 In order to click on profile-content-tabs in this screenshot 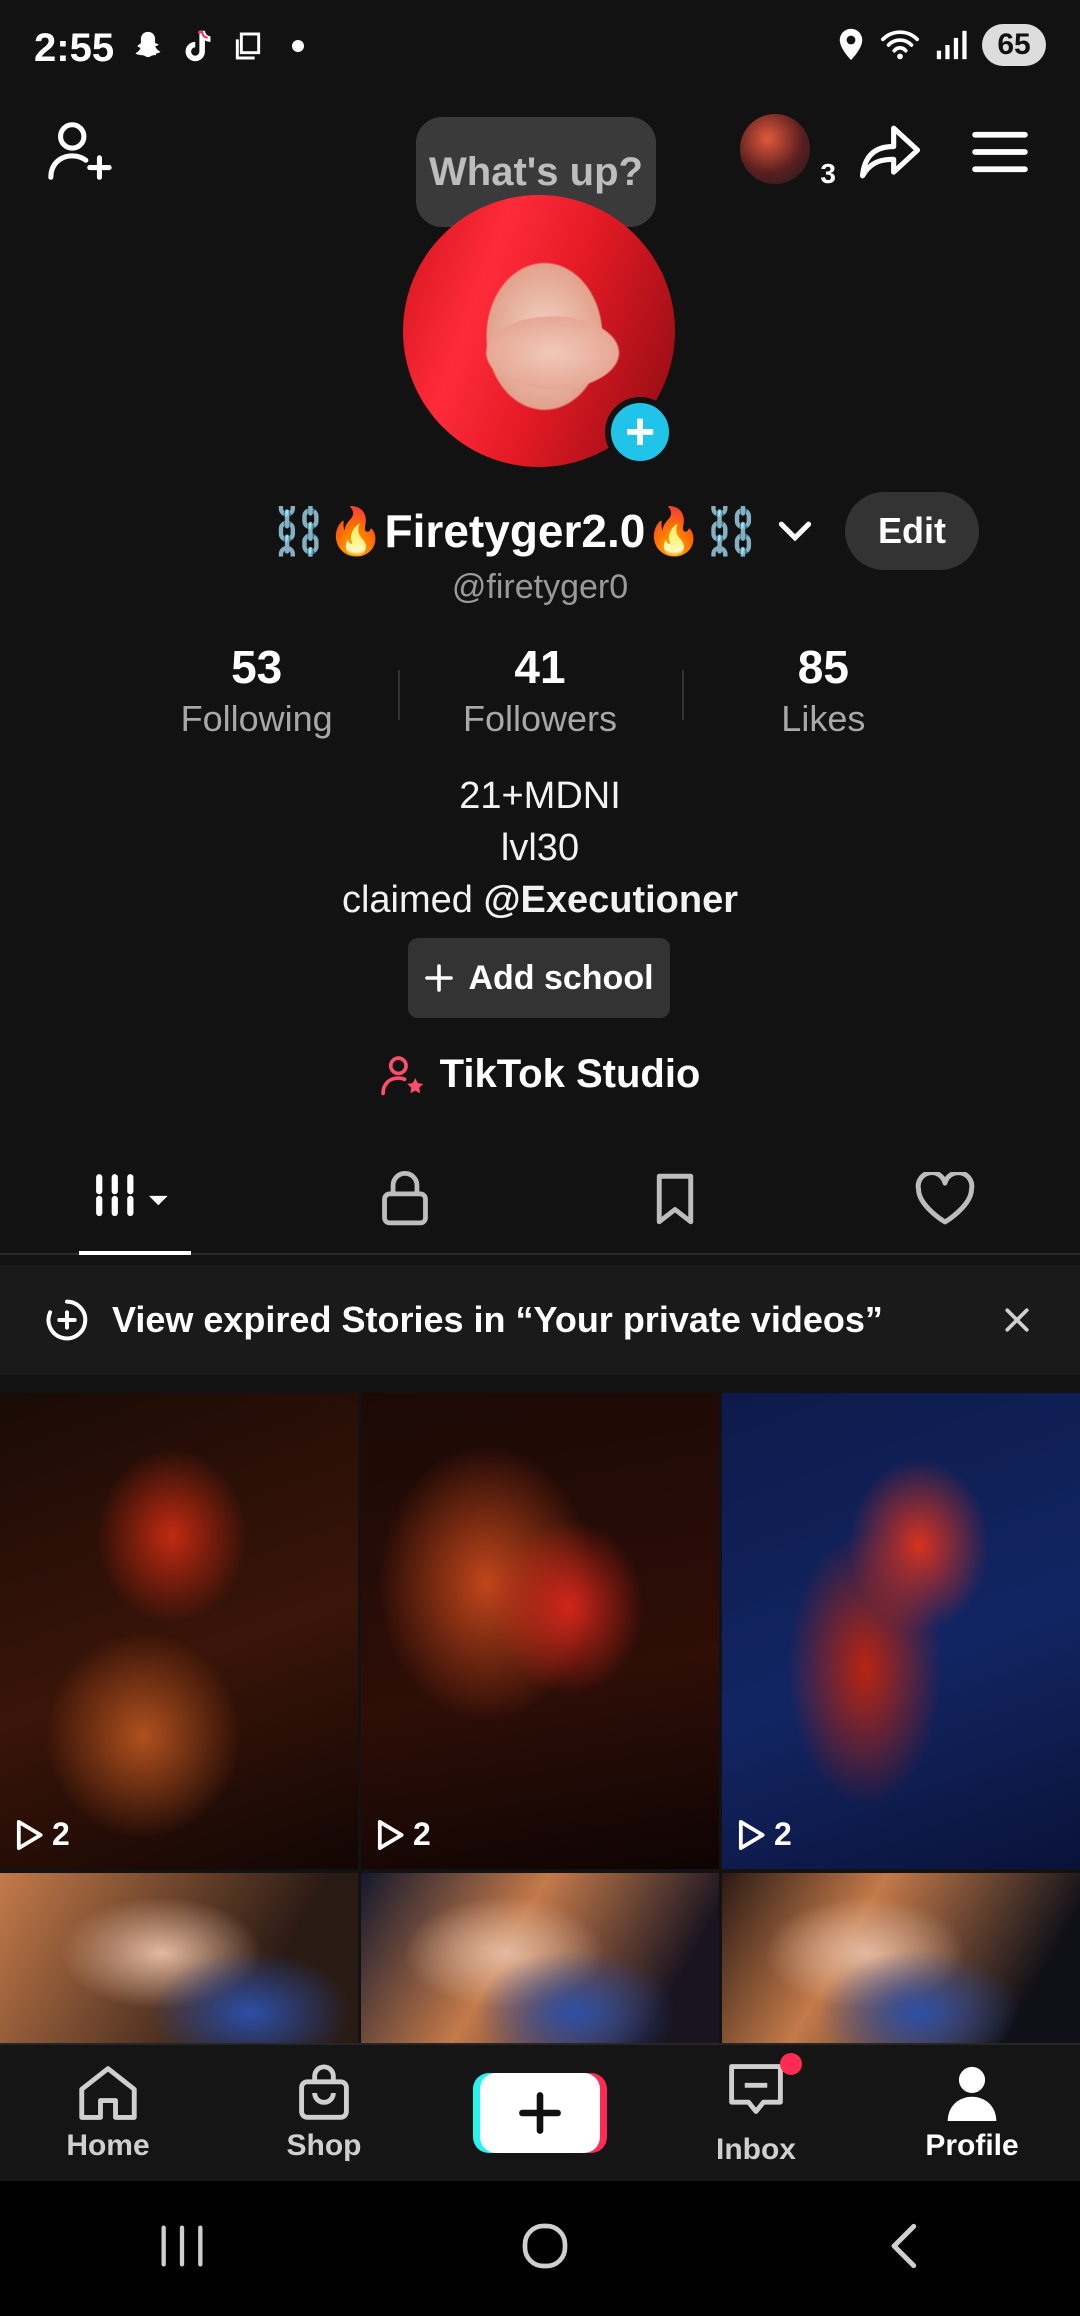, I will do `click(540, 1200)`.